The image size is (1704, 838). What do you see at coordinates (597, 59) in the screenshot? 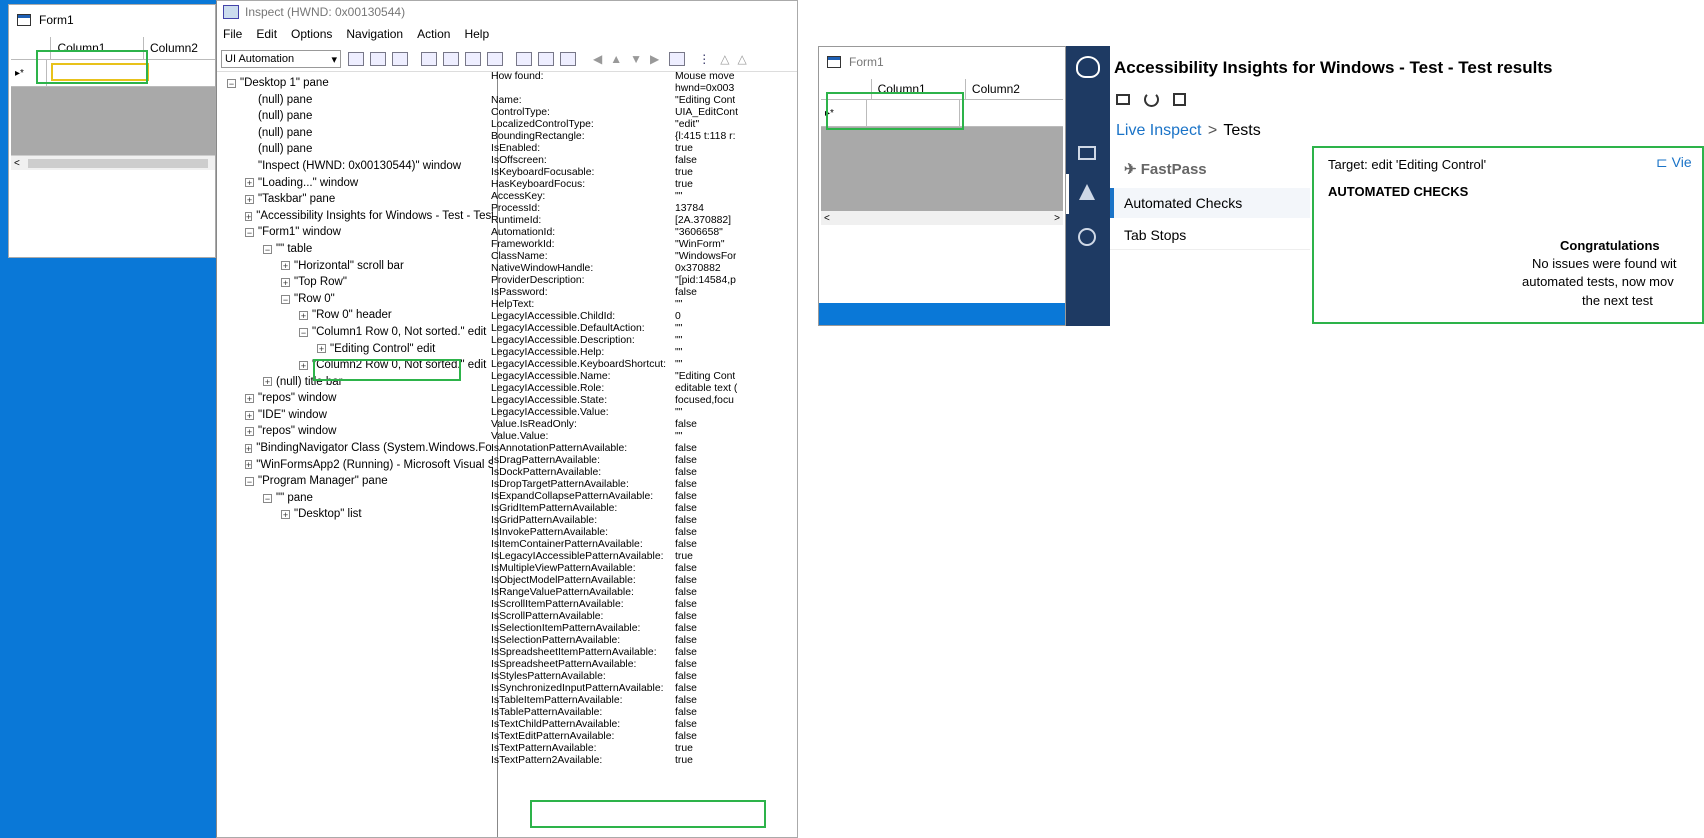
I see `nav-prev-icon: ◀` at bounding box center [597, 59].